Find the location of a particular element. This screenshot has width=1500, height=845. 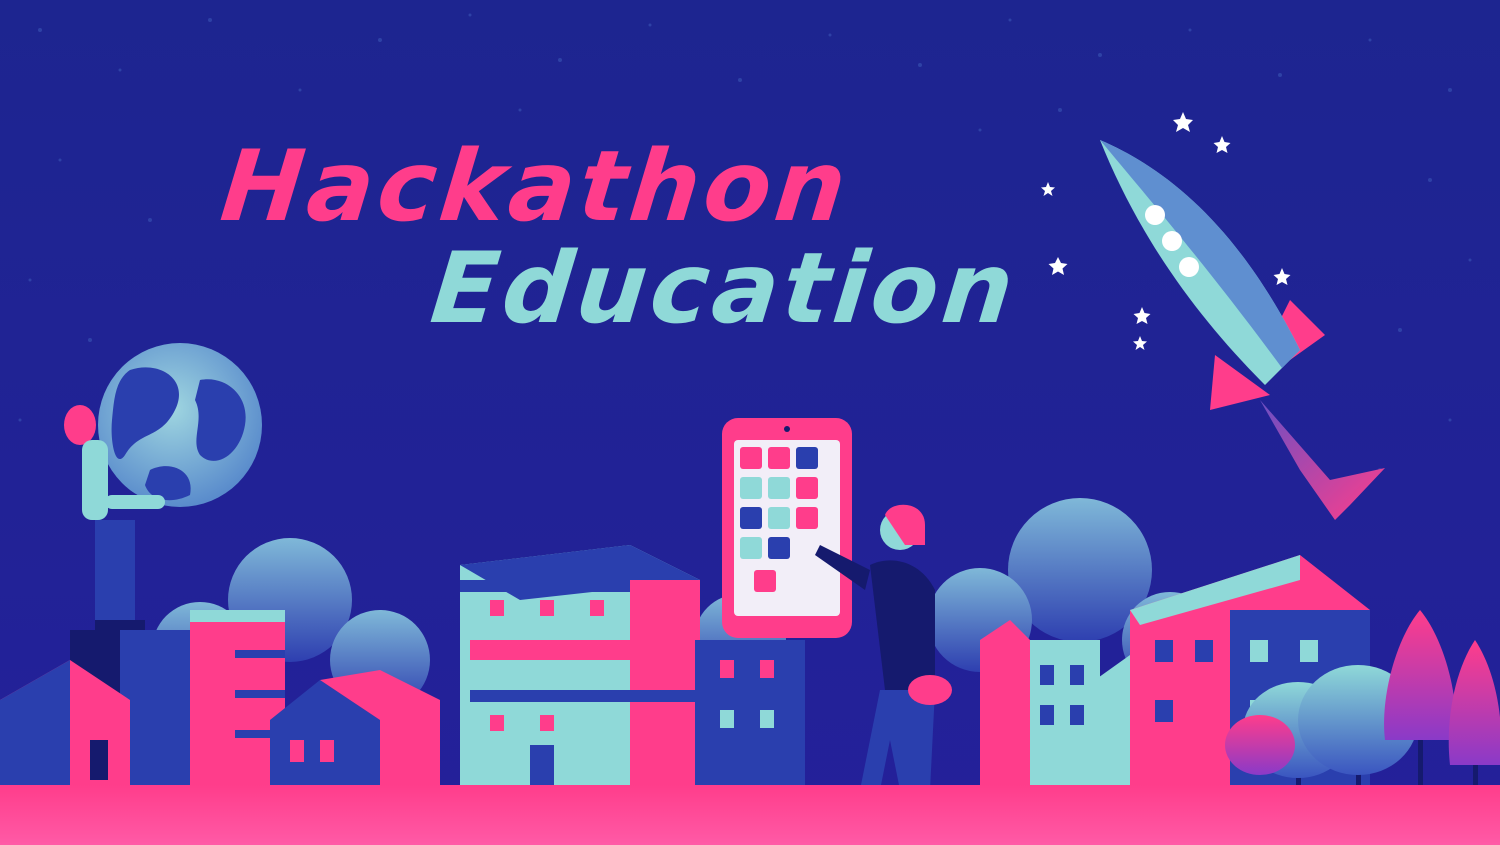

globe-icon is located at coordinates (180, 425).